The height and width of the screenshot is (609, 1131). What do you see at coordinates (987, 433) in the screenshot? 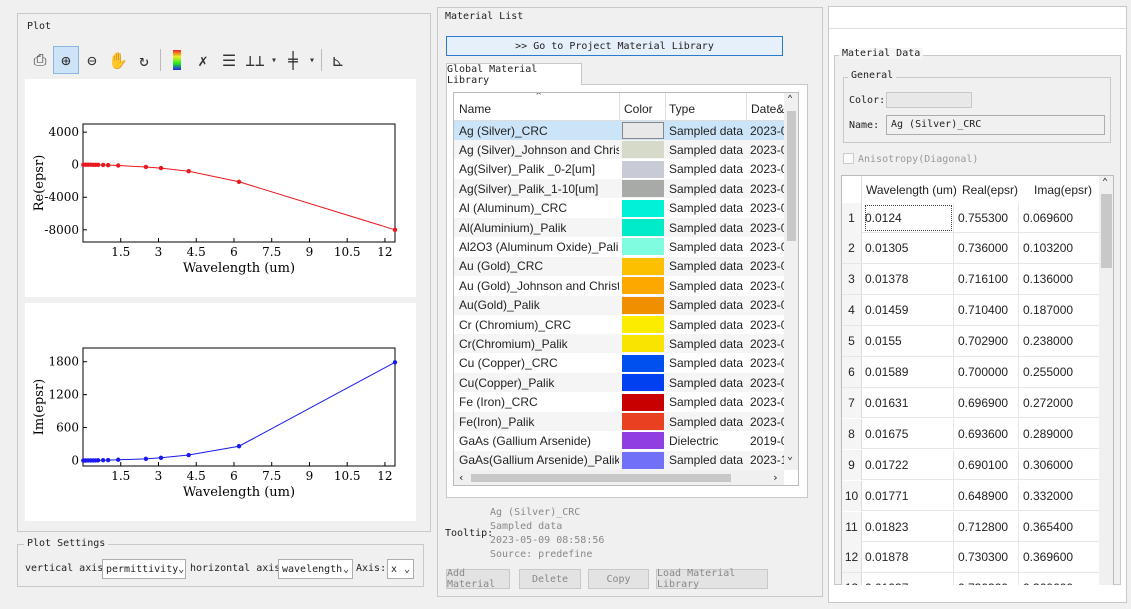
I see `real-epsr-cell: 0.693600` at bounding box center [987, 433].